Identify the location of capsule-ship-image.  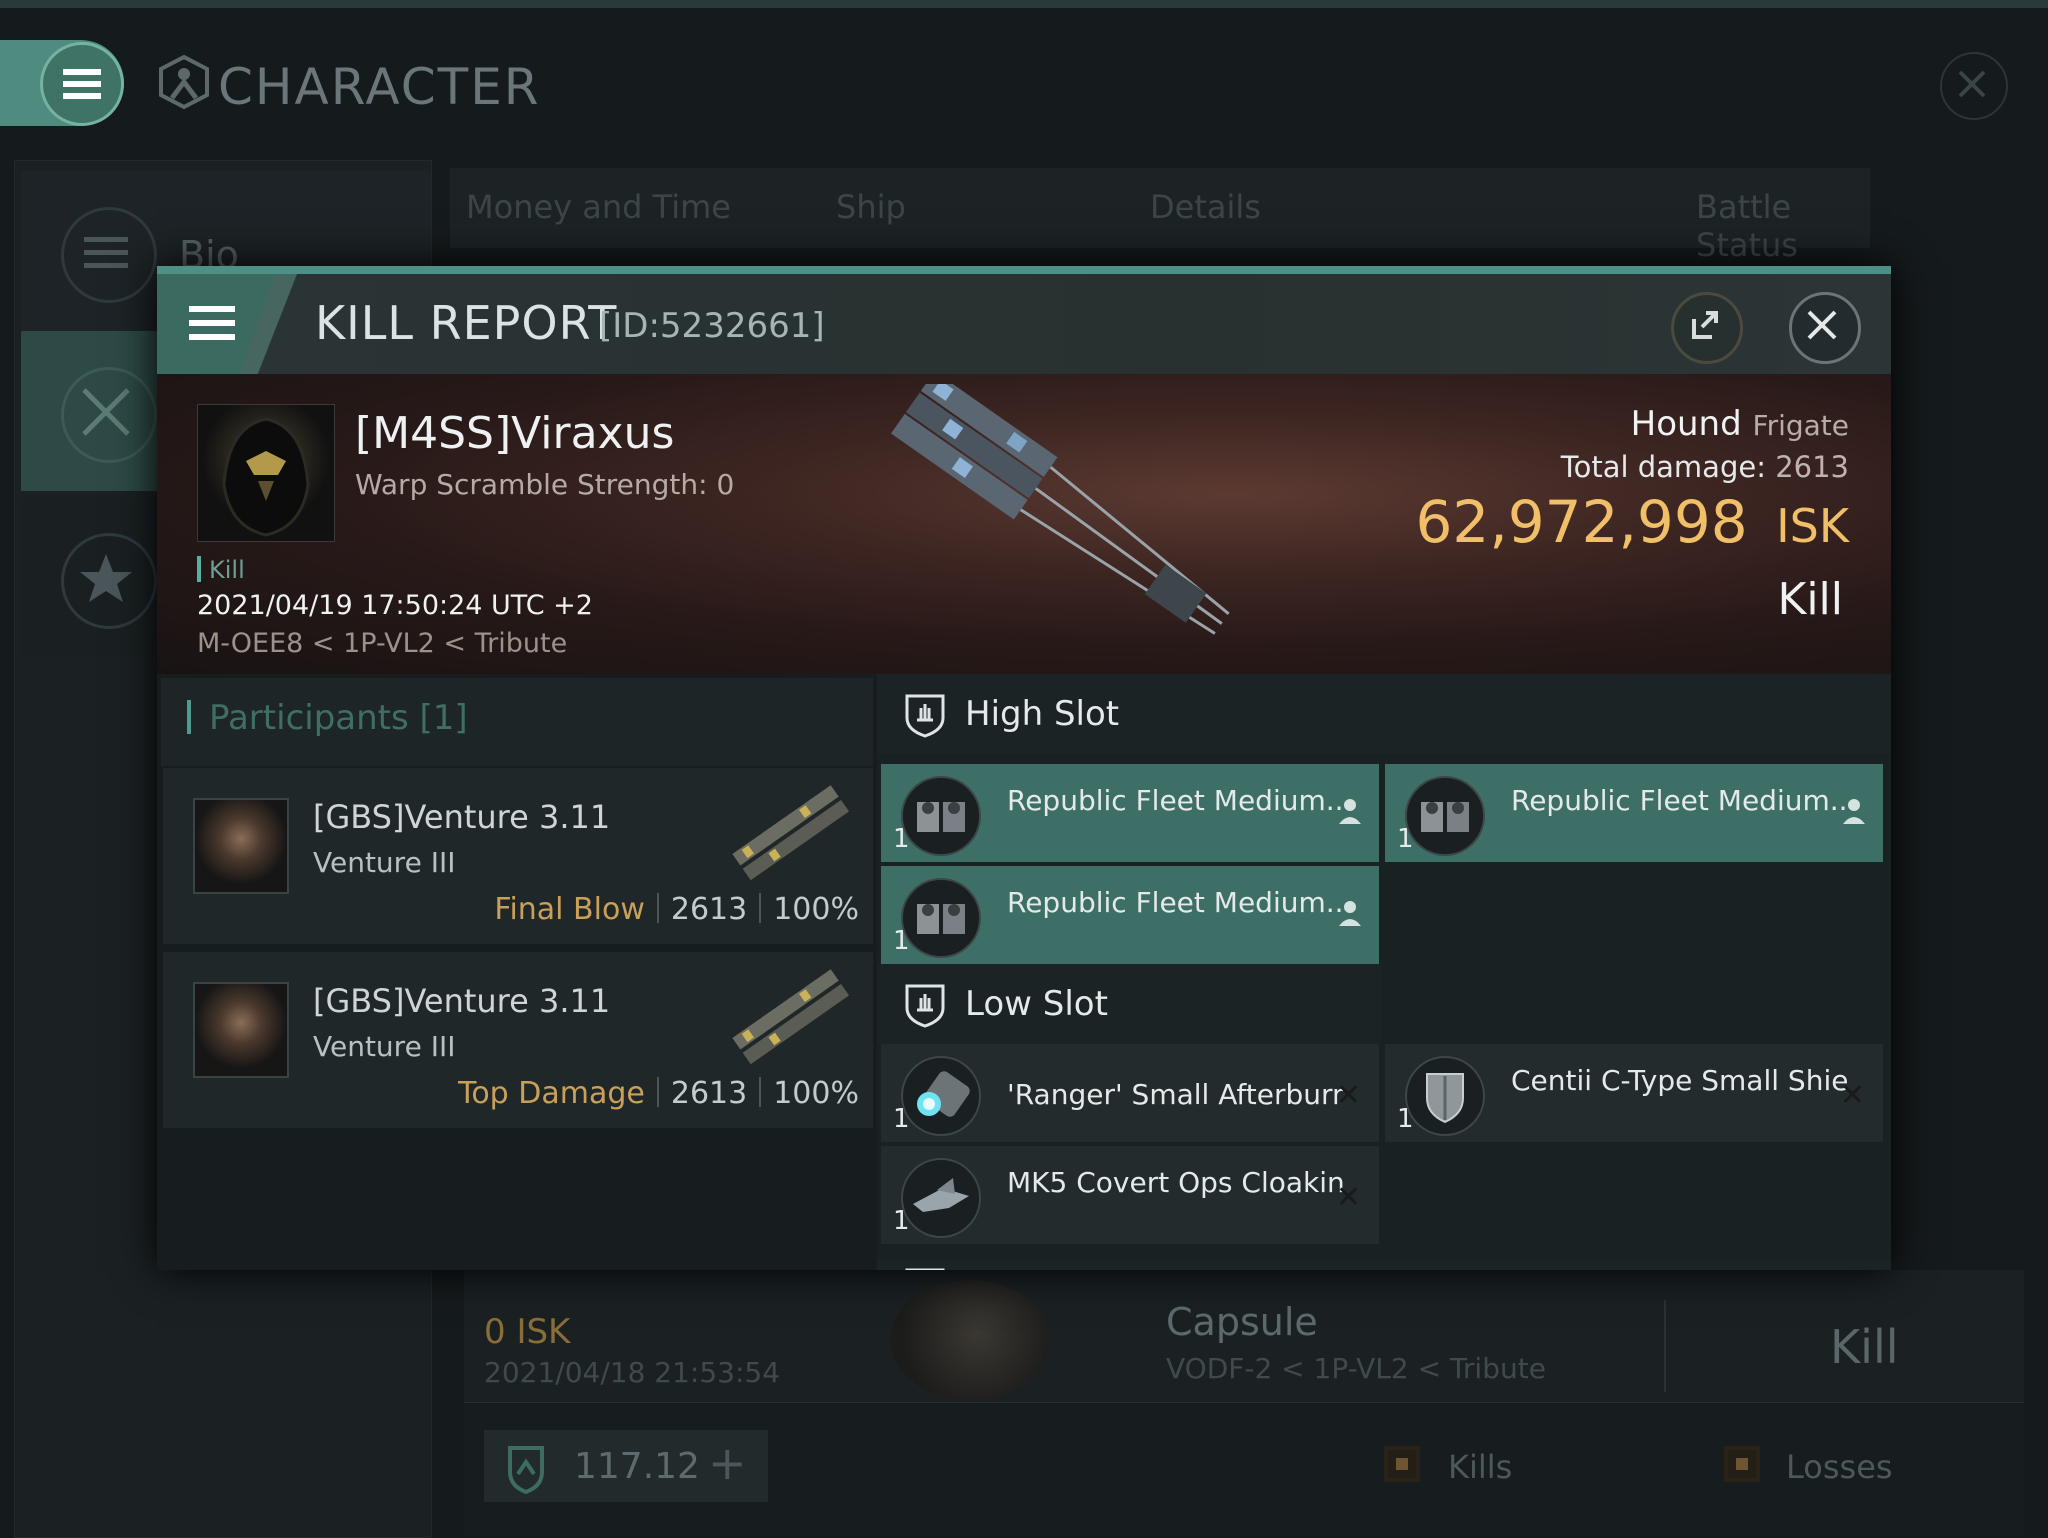
(970, 1340).